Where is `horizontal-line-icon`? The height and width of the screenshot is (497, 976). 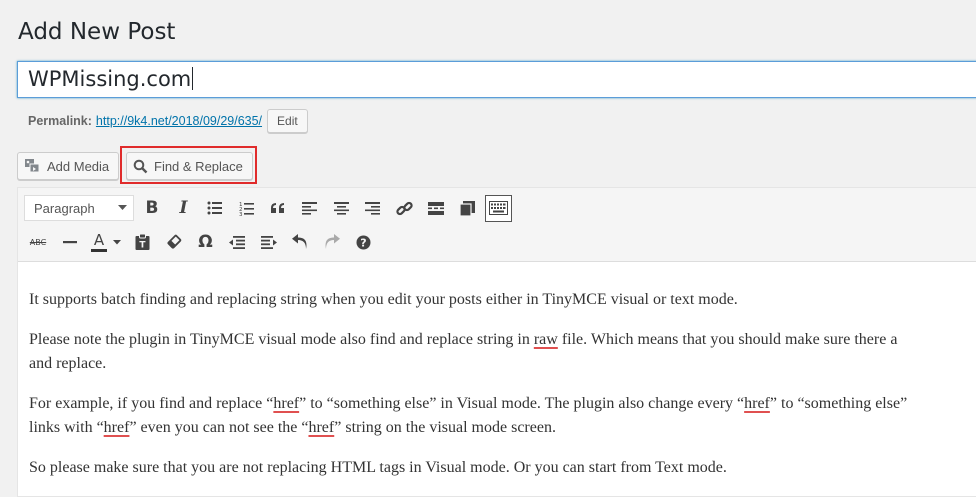
horizontal-line-icon is located at coordinates (69, 241).